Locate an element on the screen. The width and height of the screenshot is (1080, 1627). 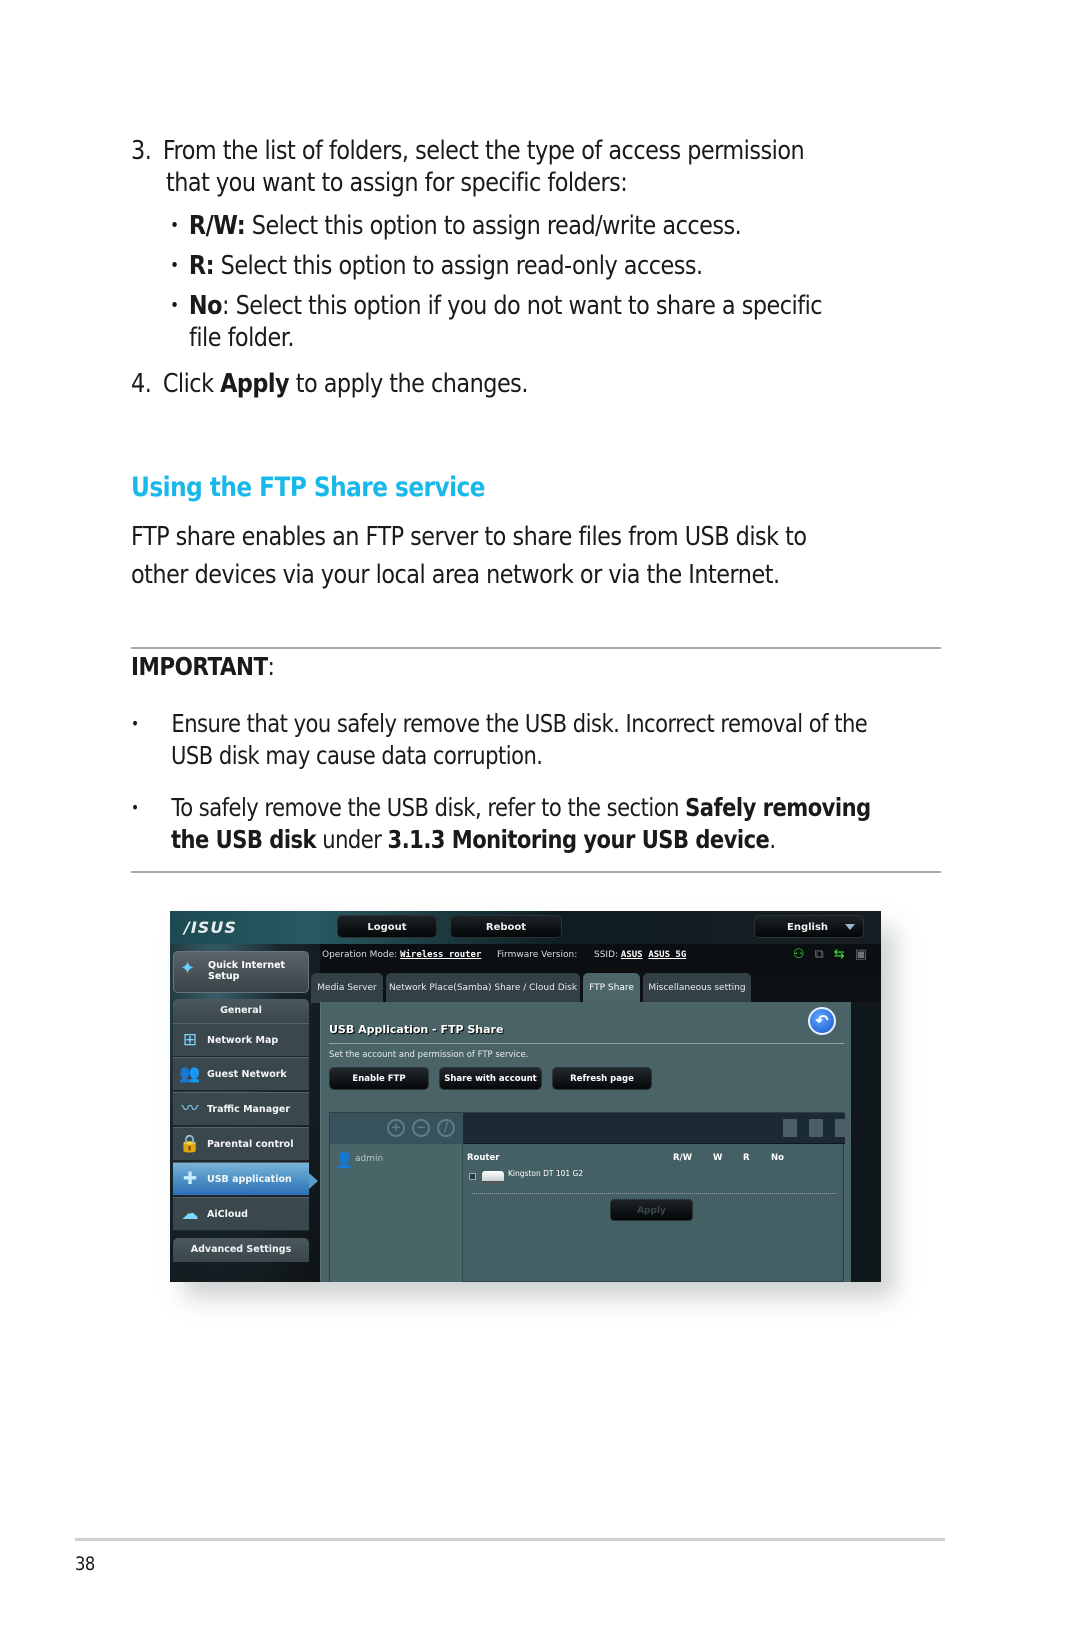
rename-folder-icon is located at coordinates (842, 1128).